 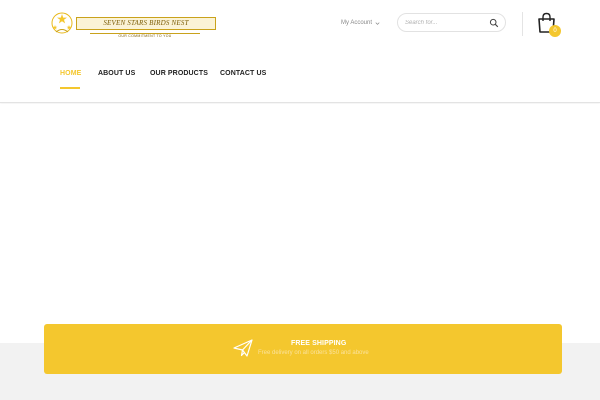 I want to click on paper-plane-icon, so click(x=243, y=348).